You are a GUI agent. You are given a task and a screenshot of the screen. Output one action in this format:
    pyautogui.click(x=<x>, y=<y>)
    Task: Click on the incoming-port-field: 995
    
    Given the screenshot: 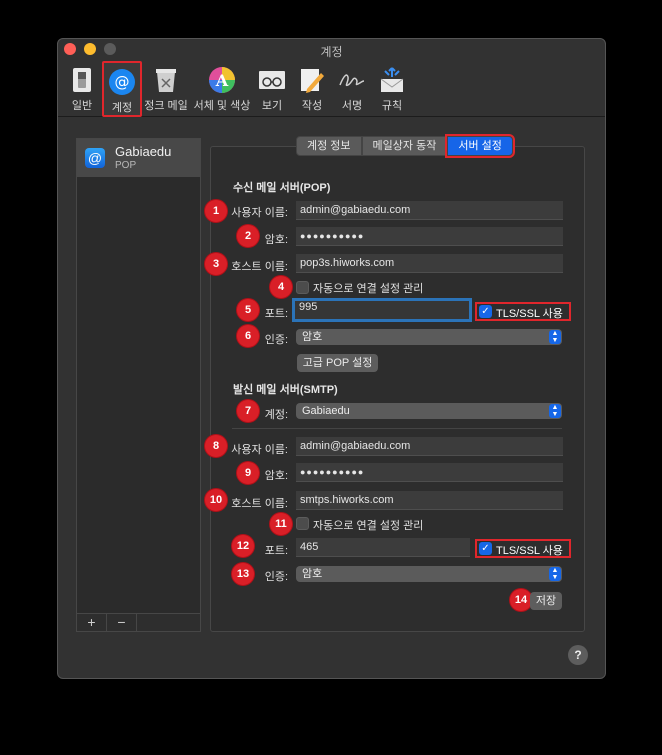 What is the action you would take?
    pyautogui.click(x=382, y=310)
    